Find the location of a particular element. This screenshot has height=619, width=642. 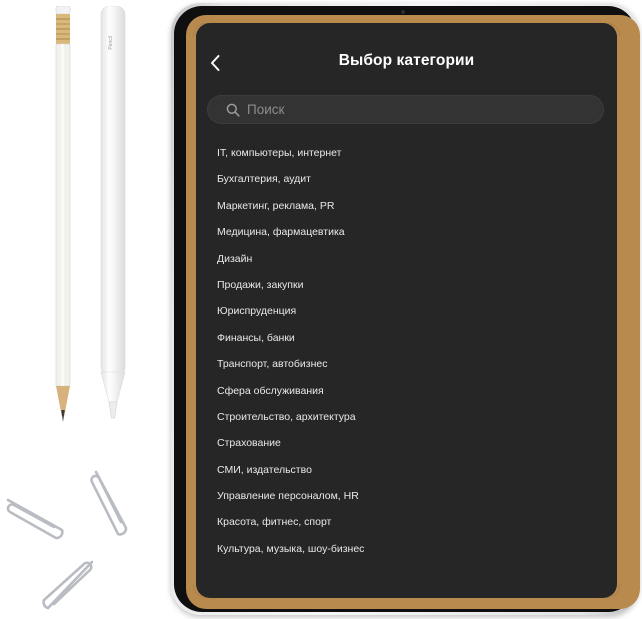

page-title: Выбор категории is located at coordinates (406, 60).